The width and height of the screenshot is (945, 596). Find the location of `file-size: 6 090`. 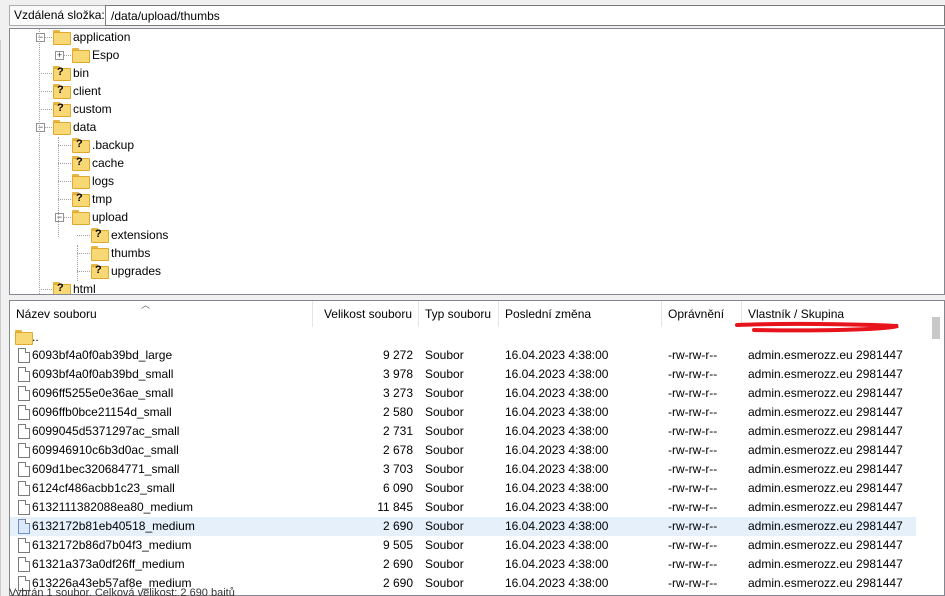

file-size: 6 090 is located at coordinates (397, 488).